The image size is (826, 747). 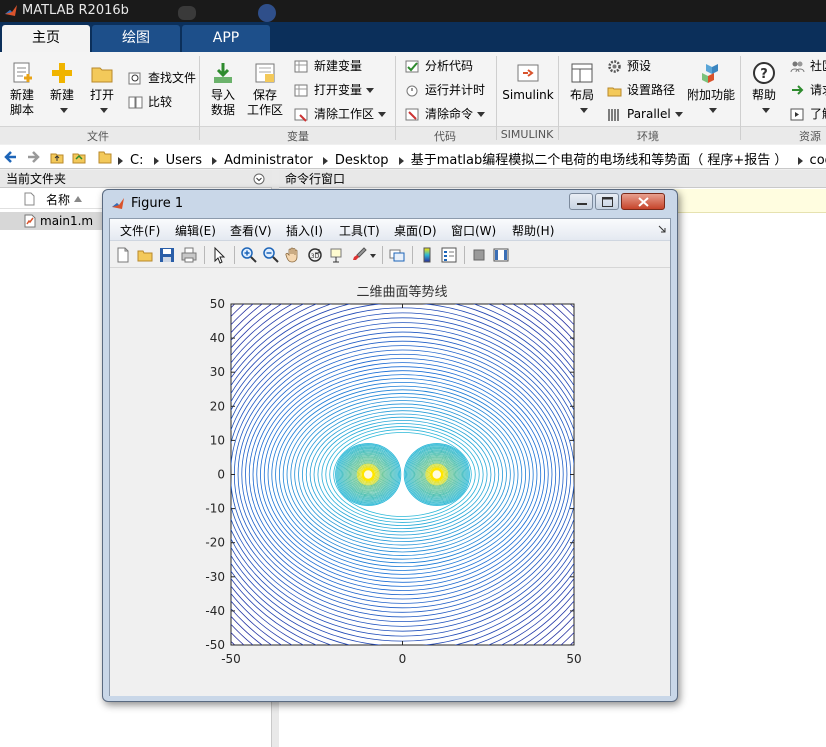 What do you see at coordinates (413, 37) in the screenshot?
I see `ribbon-tabs: 主页 绘图 APP` at bounding box center [413, 37].